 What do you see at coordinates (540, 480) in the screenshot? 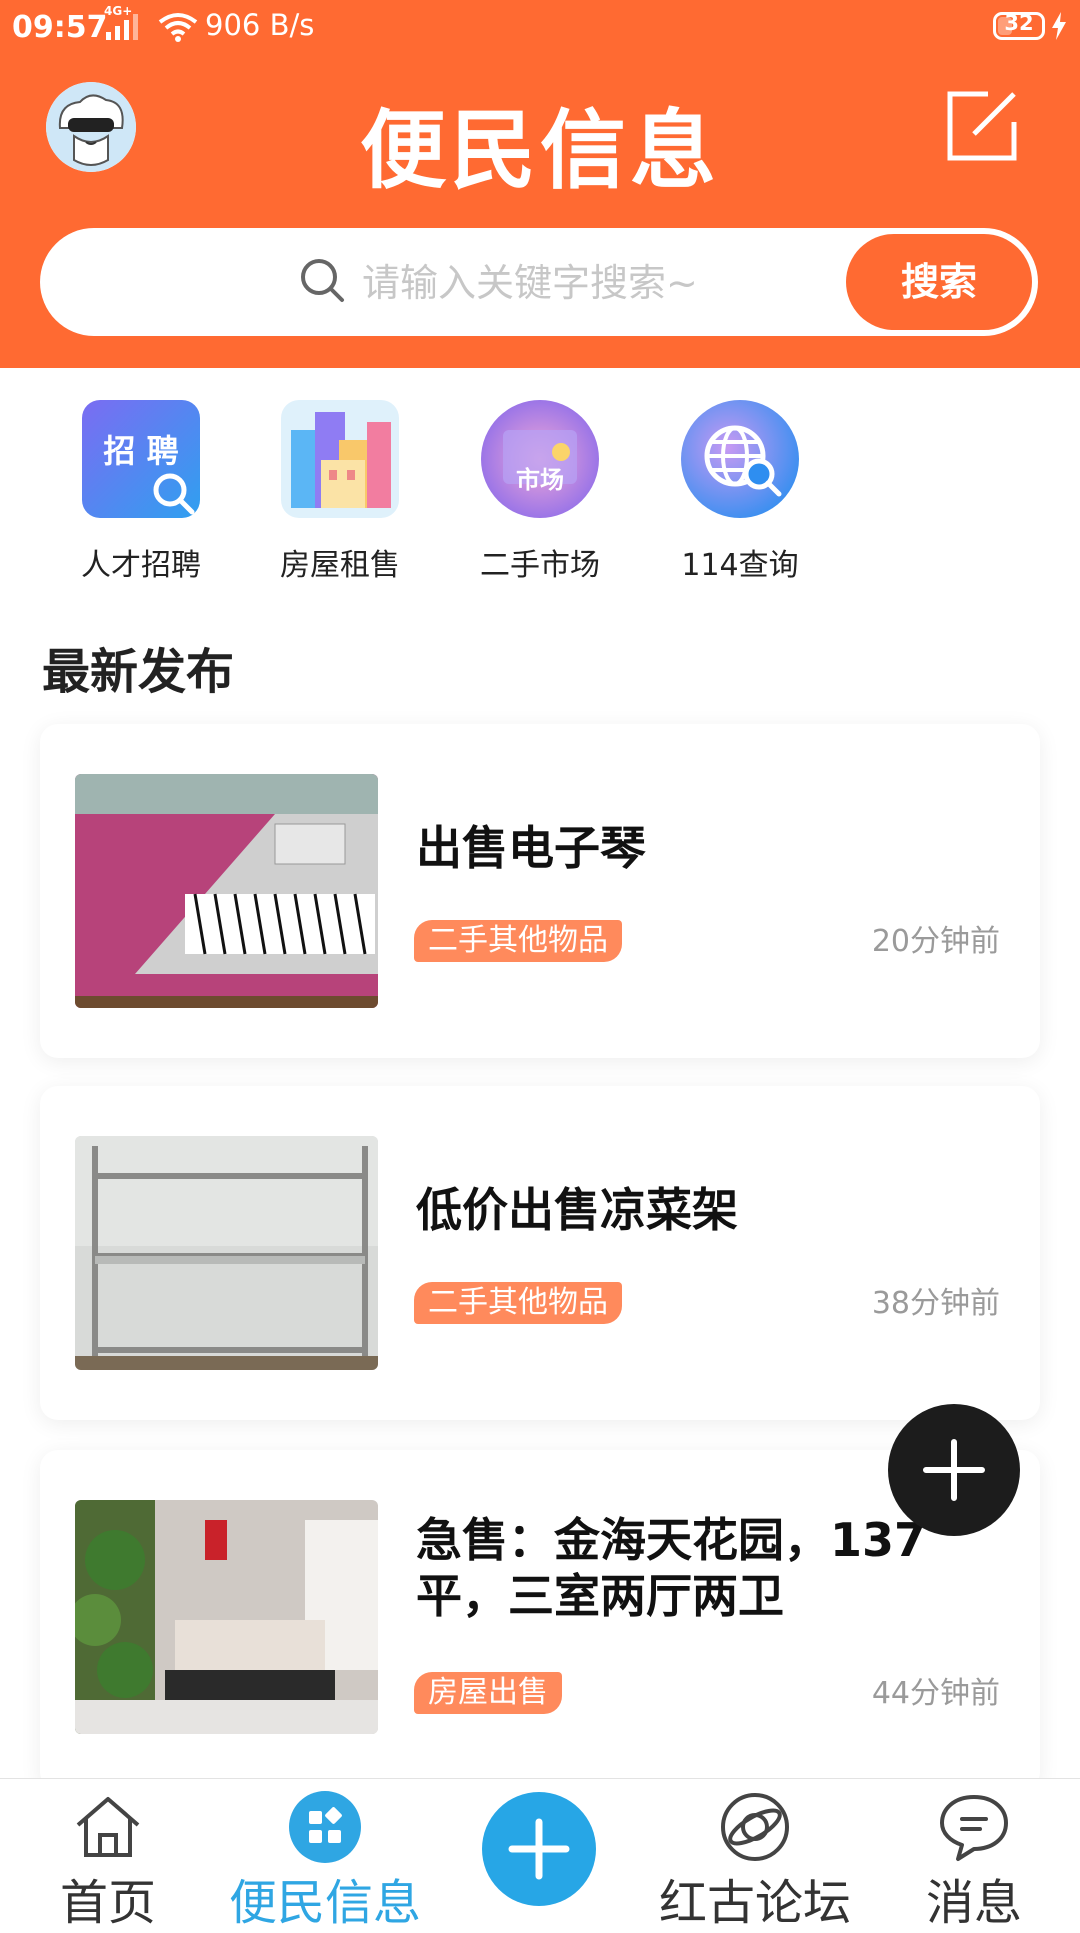
I see `market-icon-text: 市场` at bounding box center [540, 480].